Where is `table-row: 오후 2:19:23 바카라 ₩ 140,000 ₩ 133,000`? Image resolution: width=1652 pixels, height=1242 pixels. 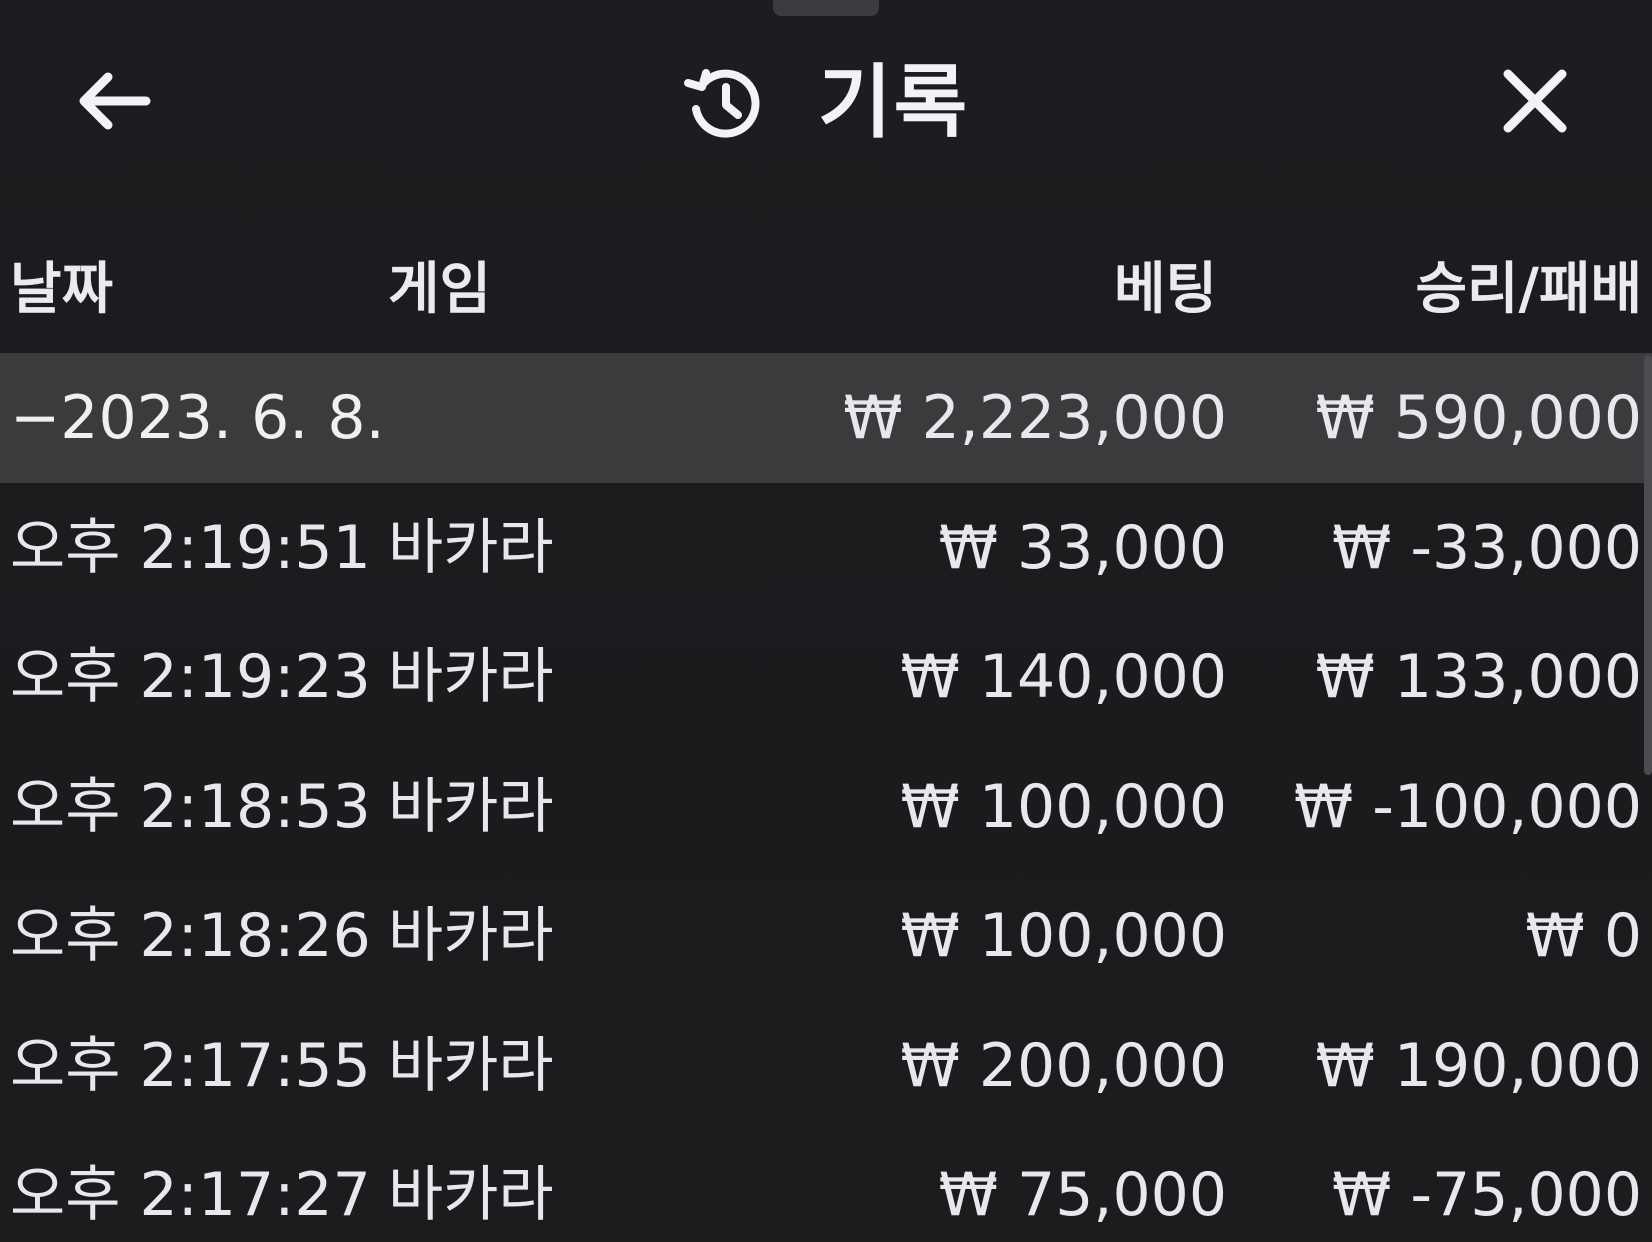 table-row: 오후 2:19:23 바카라 ₩ 140,000 ₩ 133,000 is located at coordinates (826, 678).